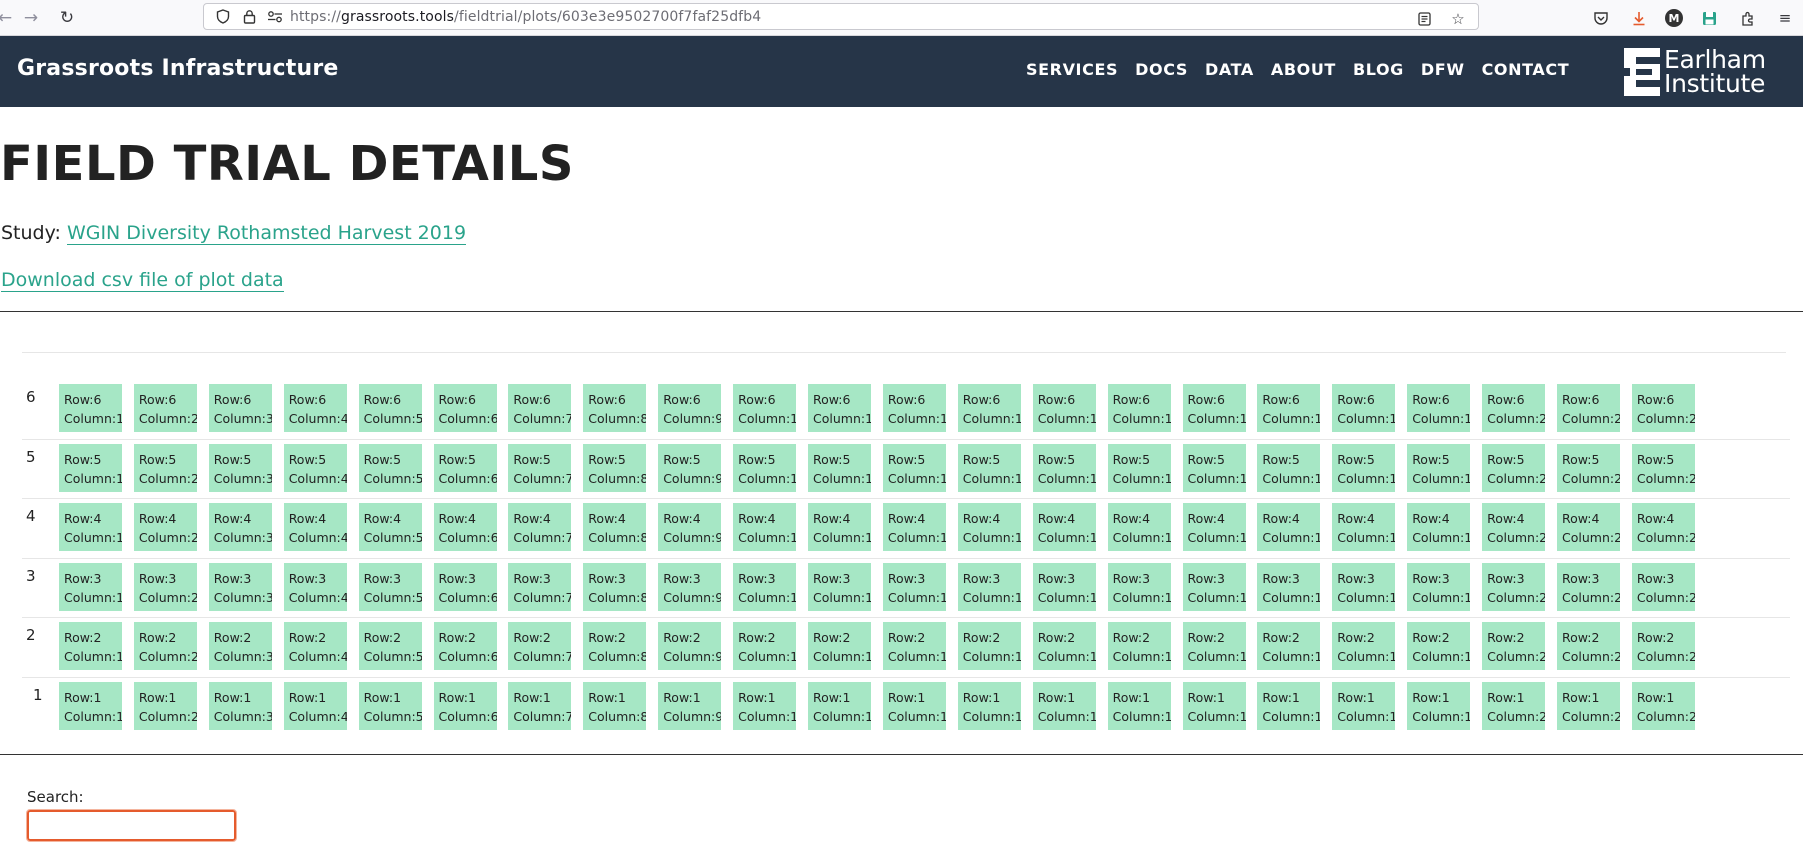 This screenshot has width=1803, height=846. Describe the element at coordinates (240, 705) in the screenshot. I see `plot-cell: Row:1 Column:3` at that location.